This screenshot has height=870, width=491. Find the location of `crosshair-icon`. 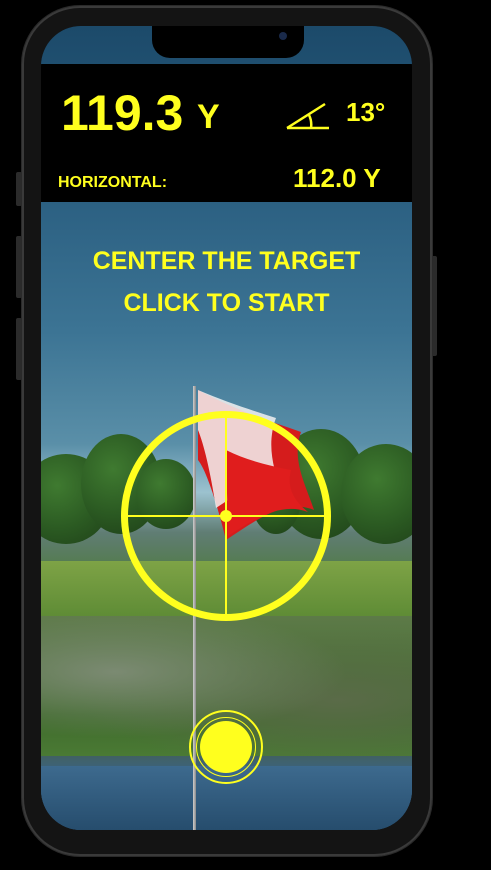

crosshair-icon is located at coordinates (226, 516).